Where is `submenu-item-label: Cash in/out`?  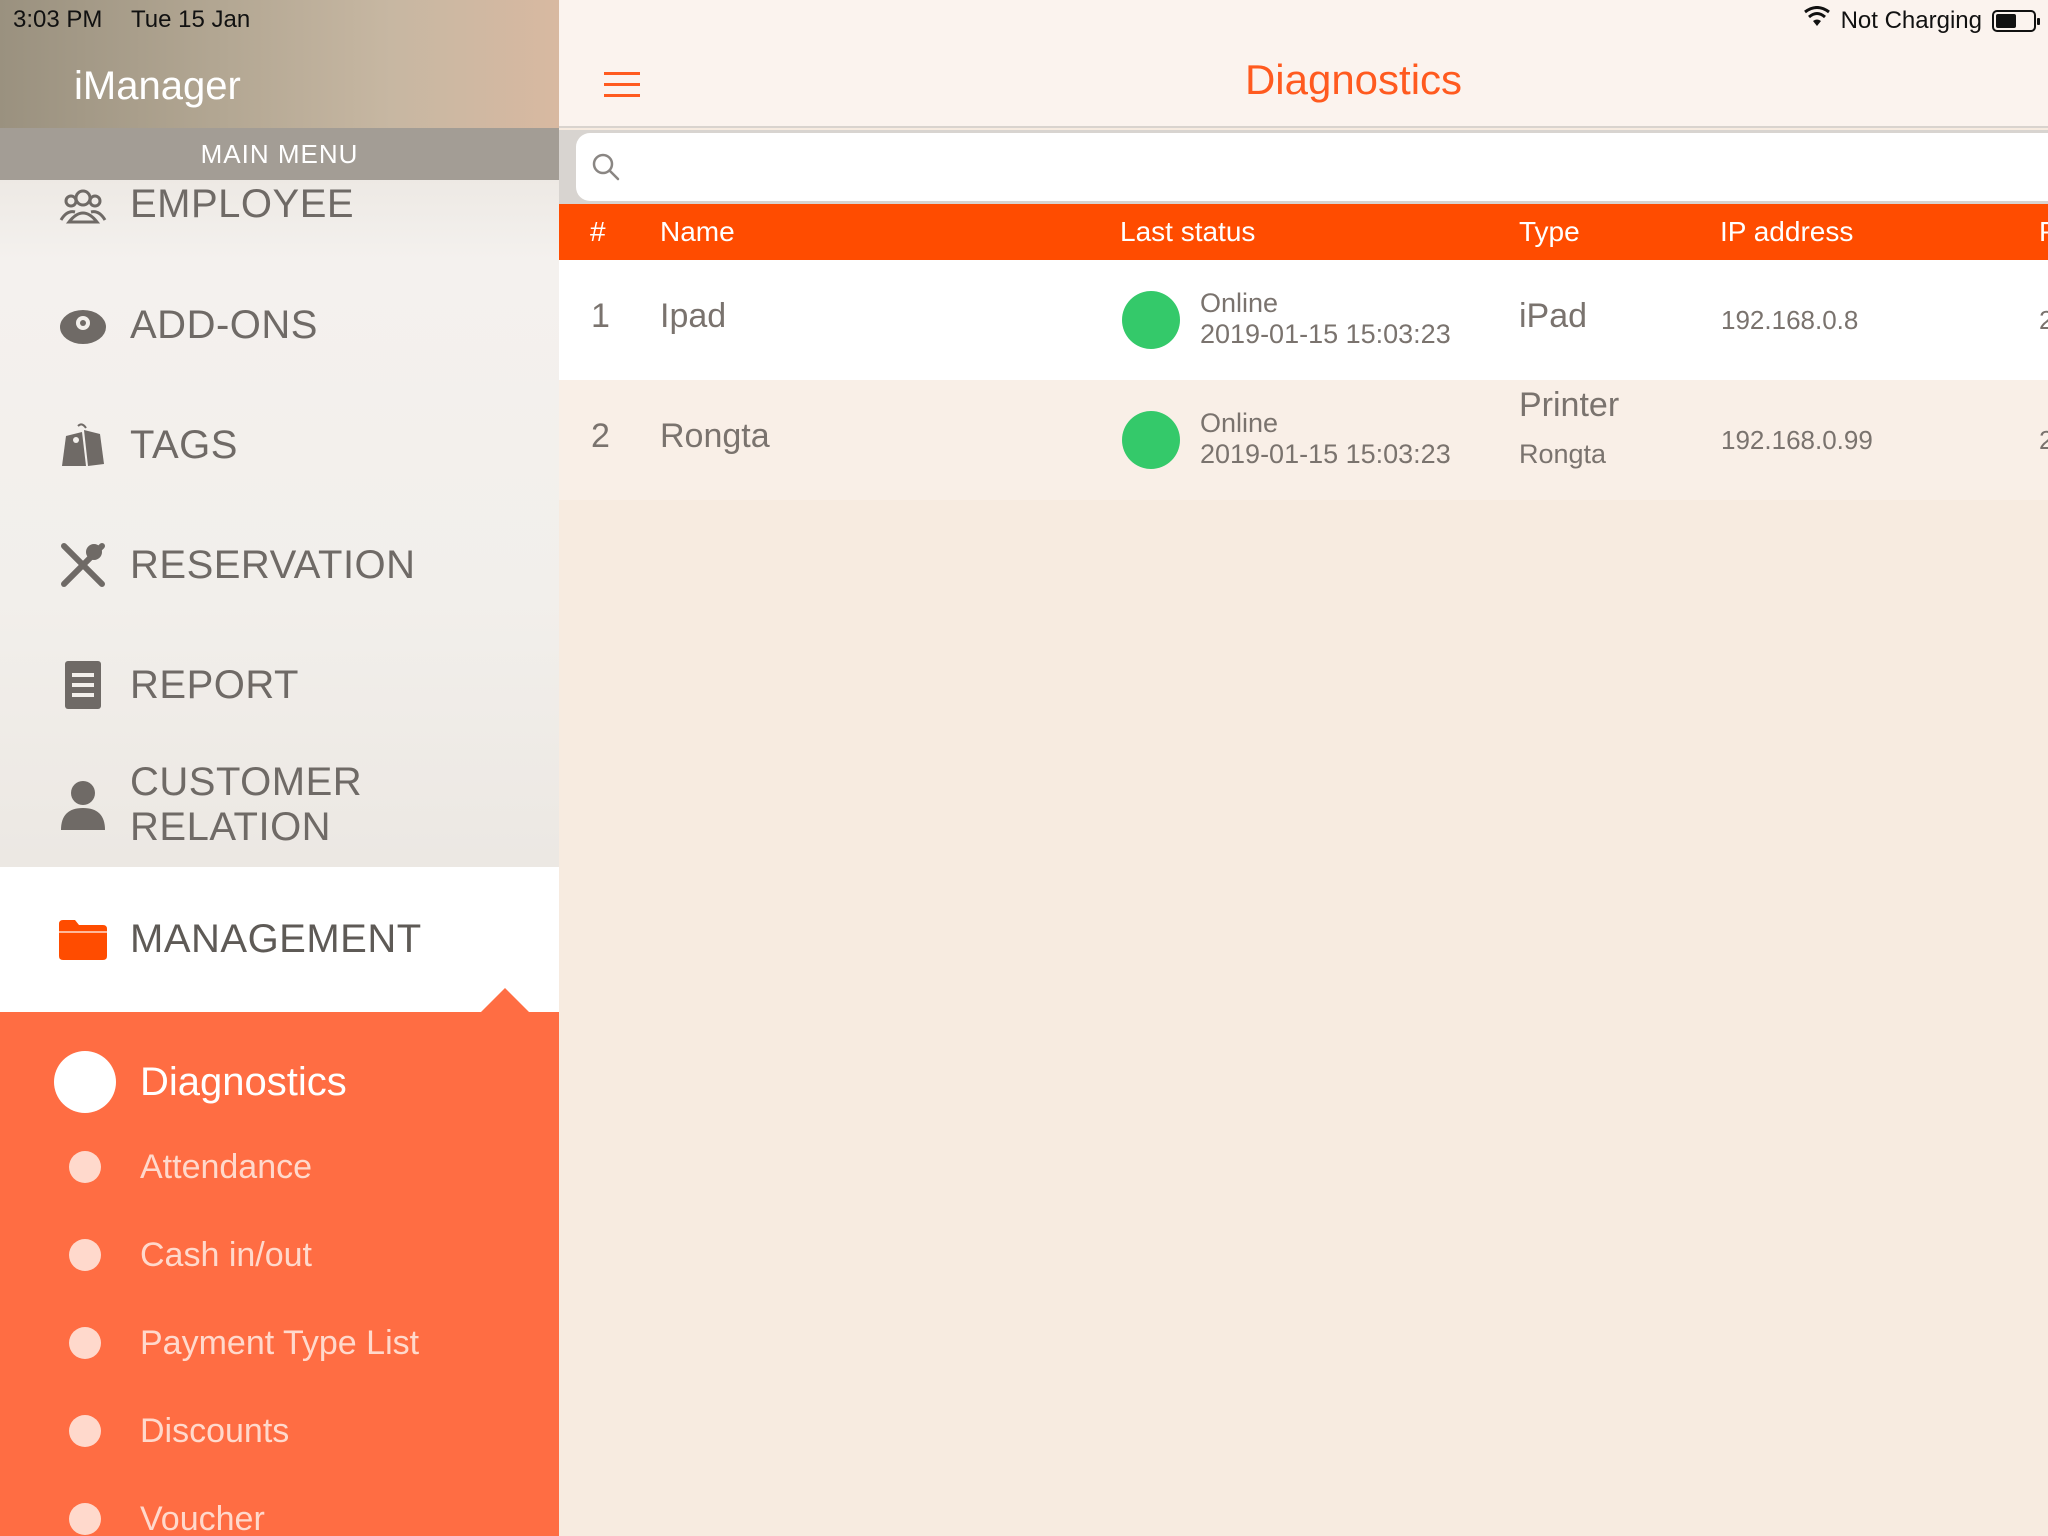
submenu-item-label: Cash in/out is located at coordinates (226, 1254).